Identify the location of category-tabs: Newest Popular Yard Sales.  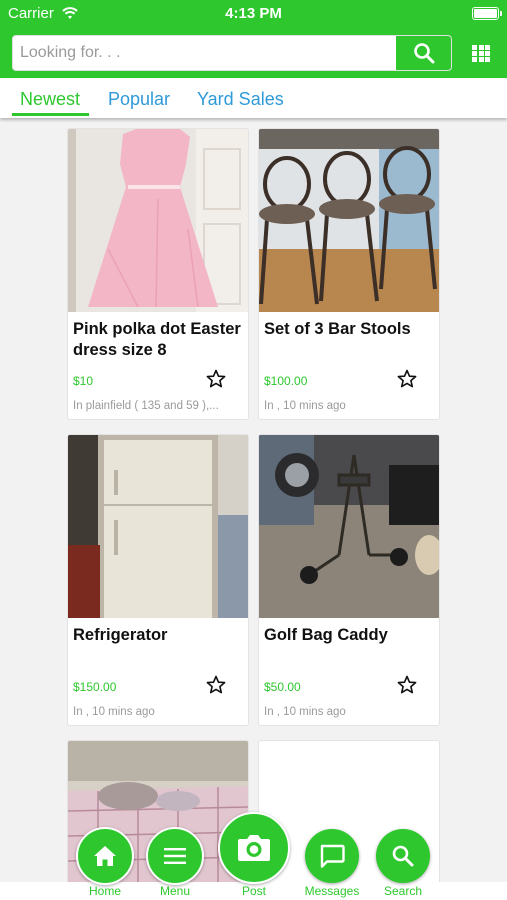
(253, 98).